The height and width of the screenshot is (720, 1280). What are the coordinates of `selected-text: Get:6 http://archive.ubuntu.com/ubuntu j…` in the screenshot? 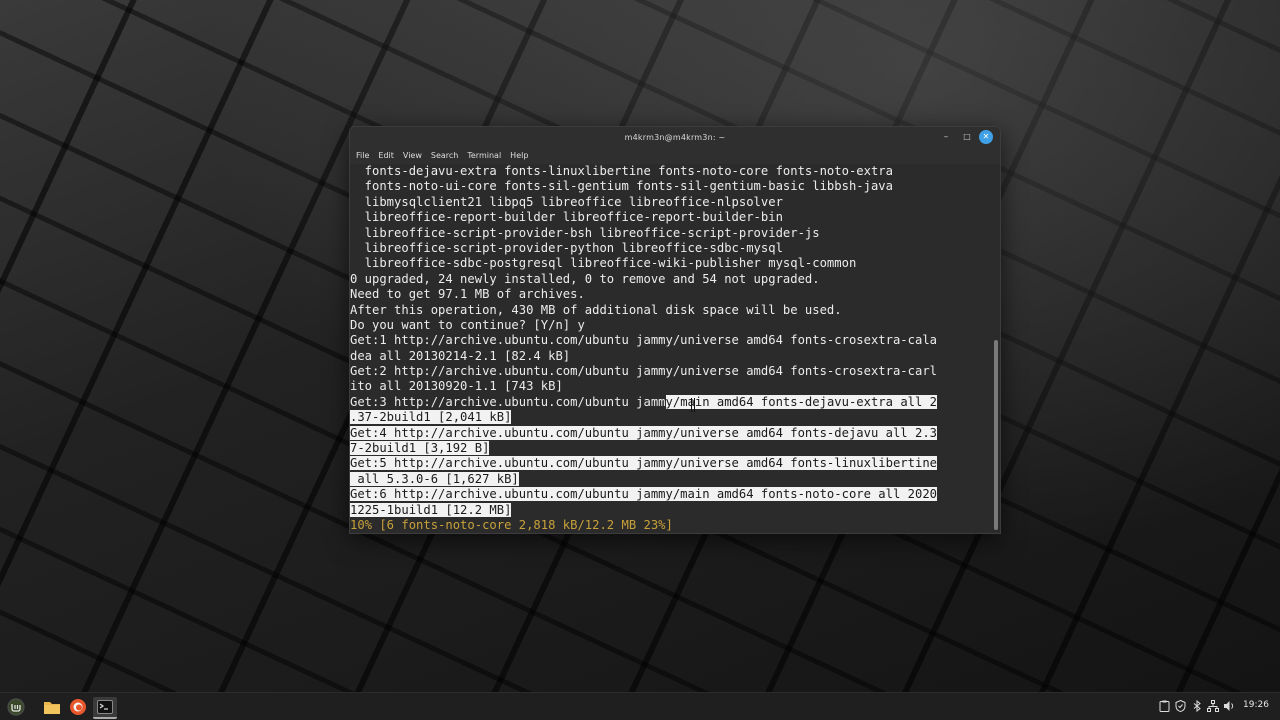 It's located at (643, 494).